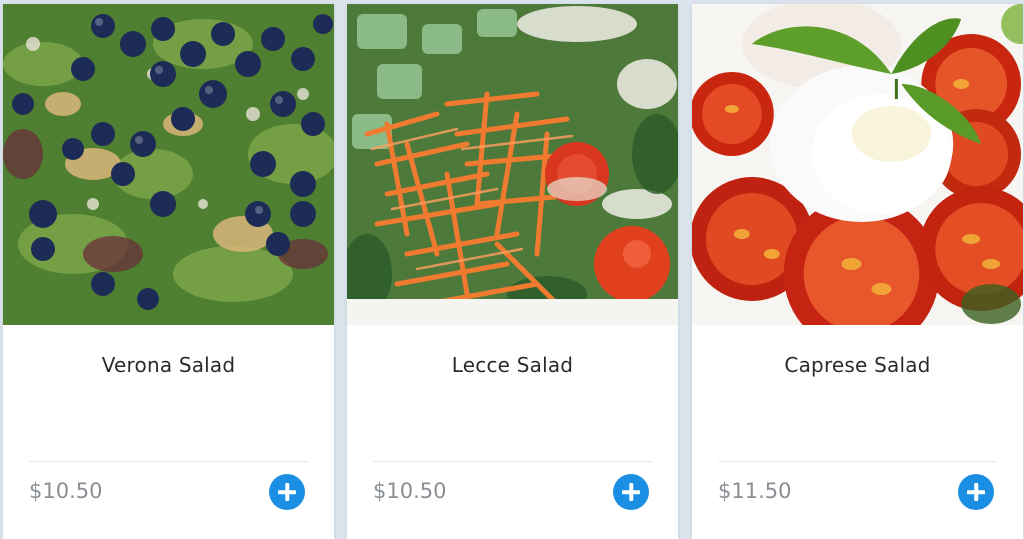  Describe the element at coordinates (168, 365) in the screenshot. I see `product-name: Verona Salad` at that location.